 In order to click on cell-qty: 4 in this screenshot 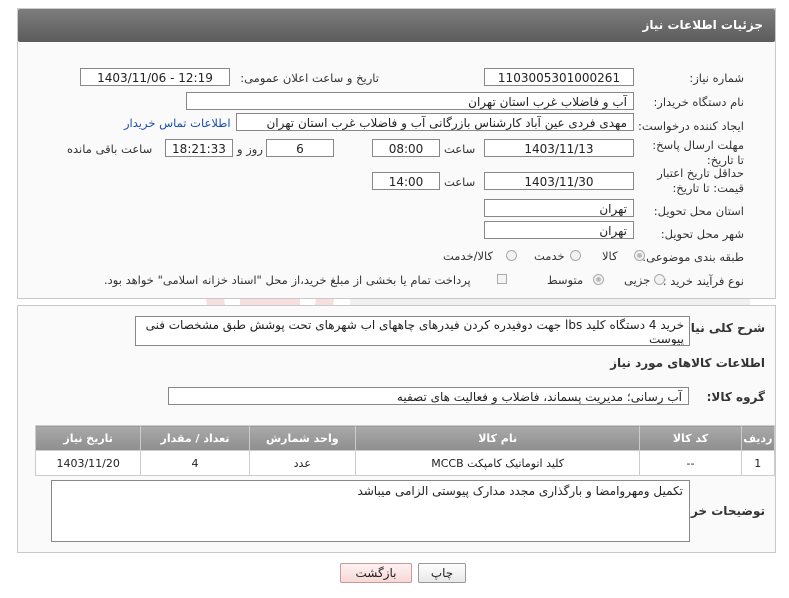, I will do `click(195, 463)`.